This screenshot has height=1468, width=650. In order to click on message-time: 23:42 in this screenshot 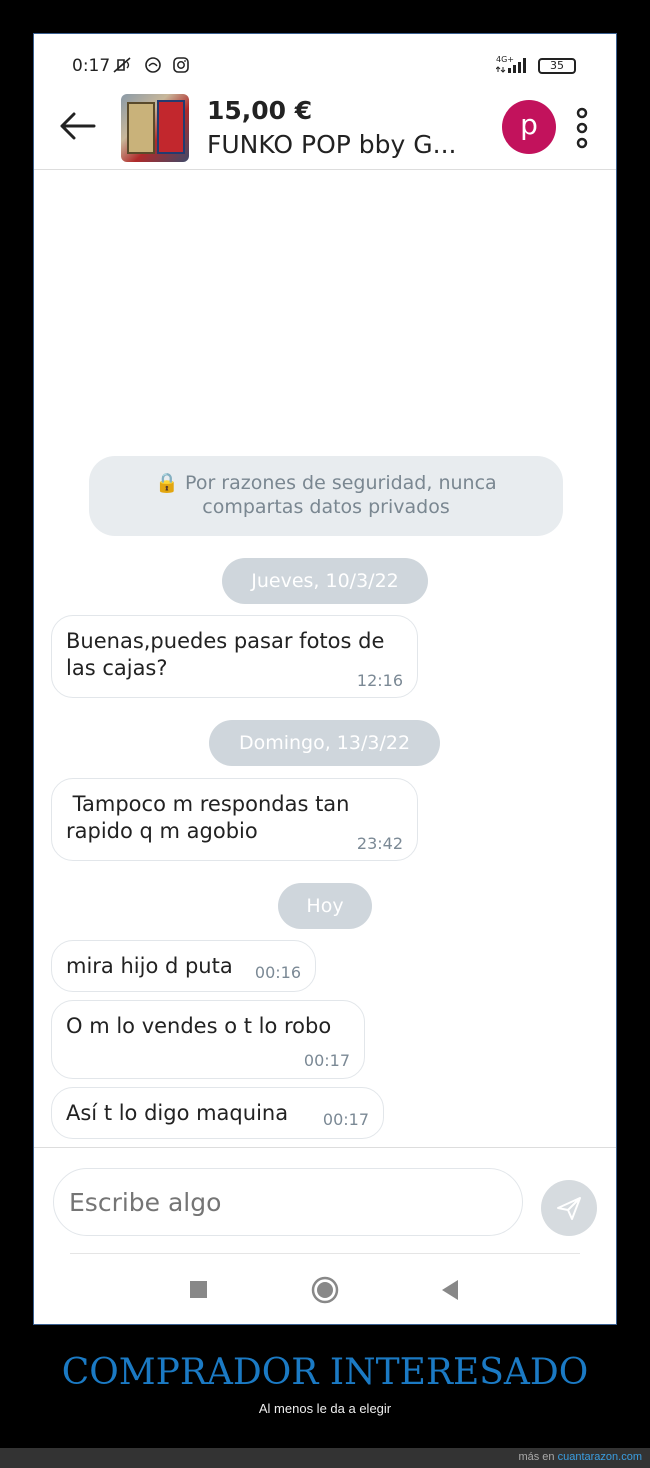, I will do `click(379, 843)`.